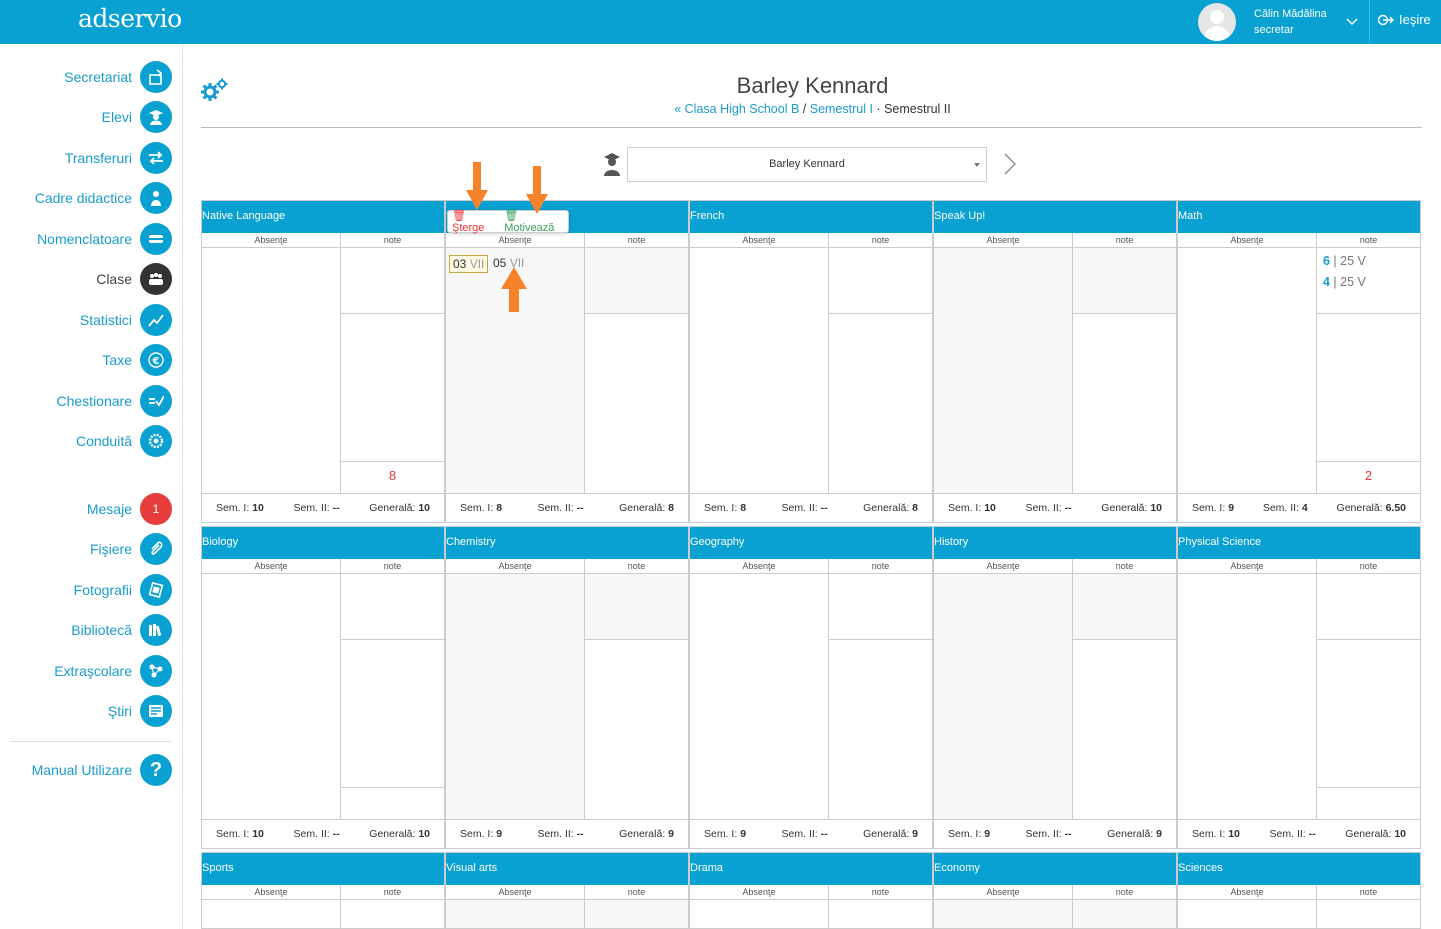  What do you see at coordinates (725, 508) in the screenshot?
I see `sem1-average: Sem. I: 8` at bounding box center [725, 508].